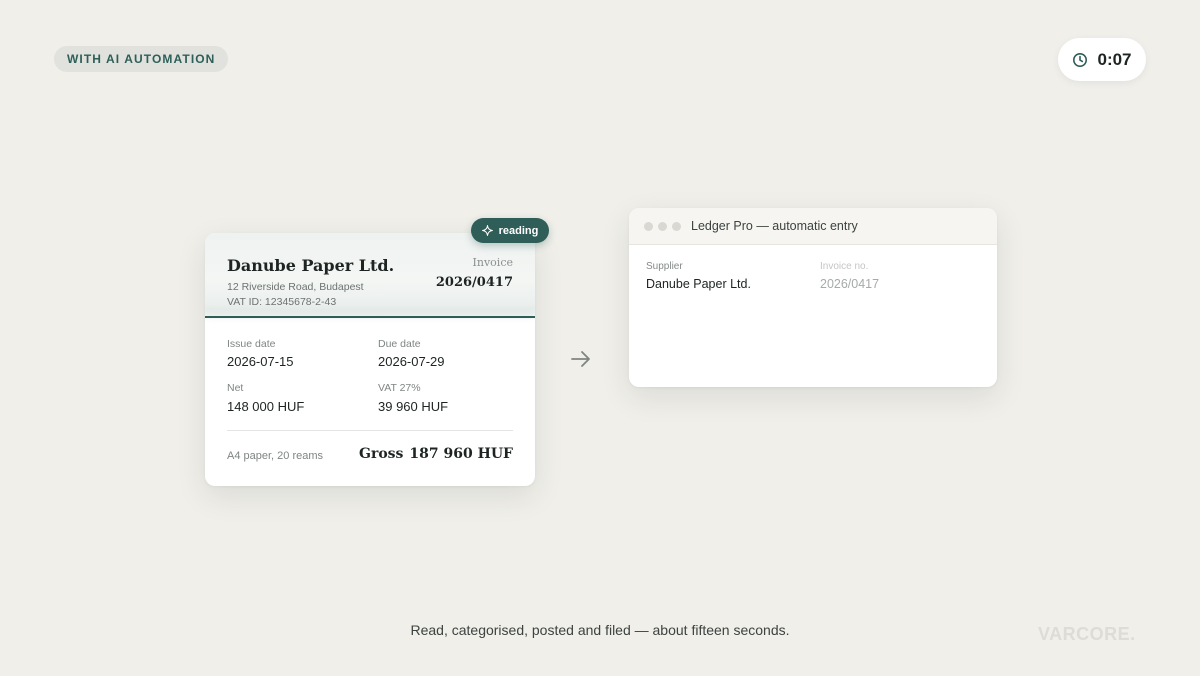 The width and height of the screenshot is (1200, 676). What do you see at coordinates (487, 230) in the screenshot?
I see `sparkle-icon` at bounding box center [487, 230].